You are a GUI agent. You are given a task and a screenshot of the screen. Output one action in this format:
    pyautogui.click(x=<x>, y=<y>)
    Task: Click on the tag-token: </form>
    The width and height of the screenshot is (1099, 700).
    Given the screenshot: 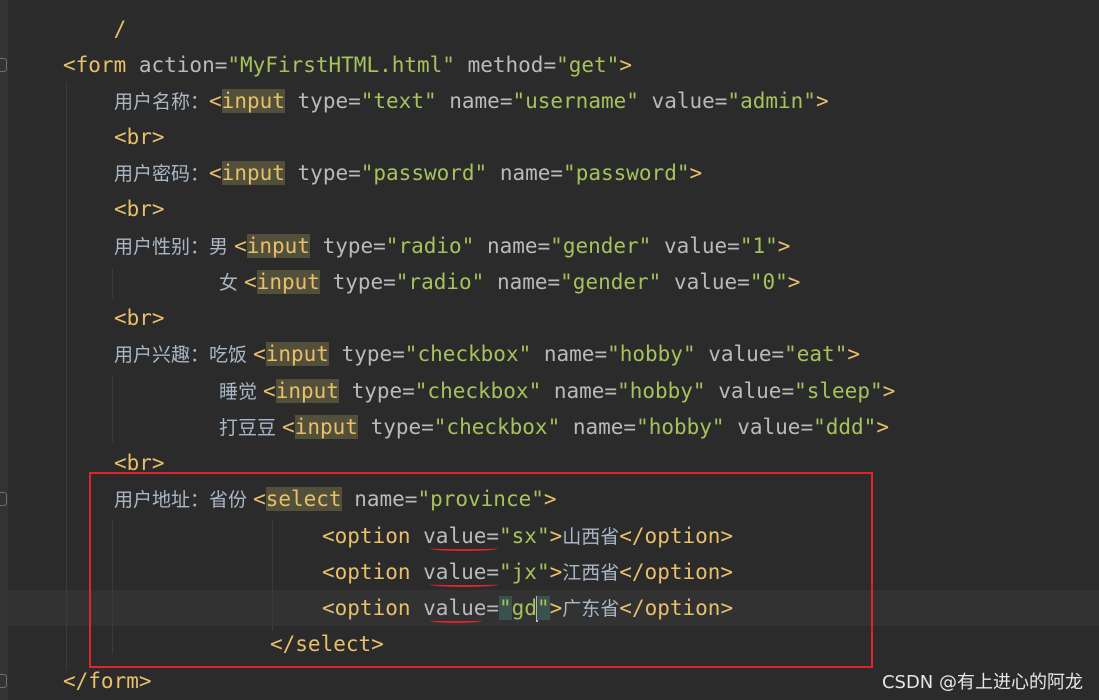 What is the action you would take?
    pyautogui.click(x=107, y=681)
    